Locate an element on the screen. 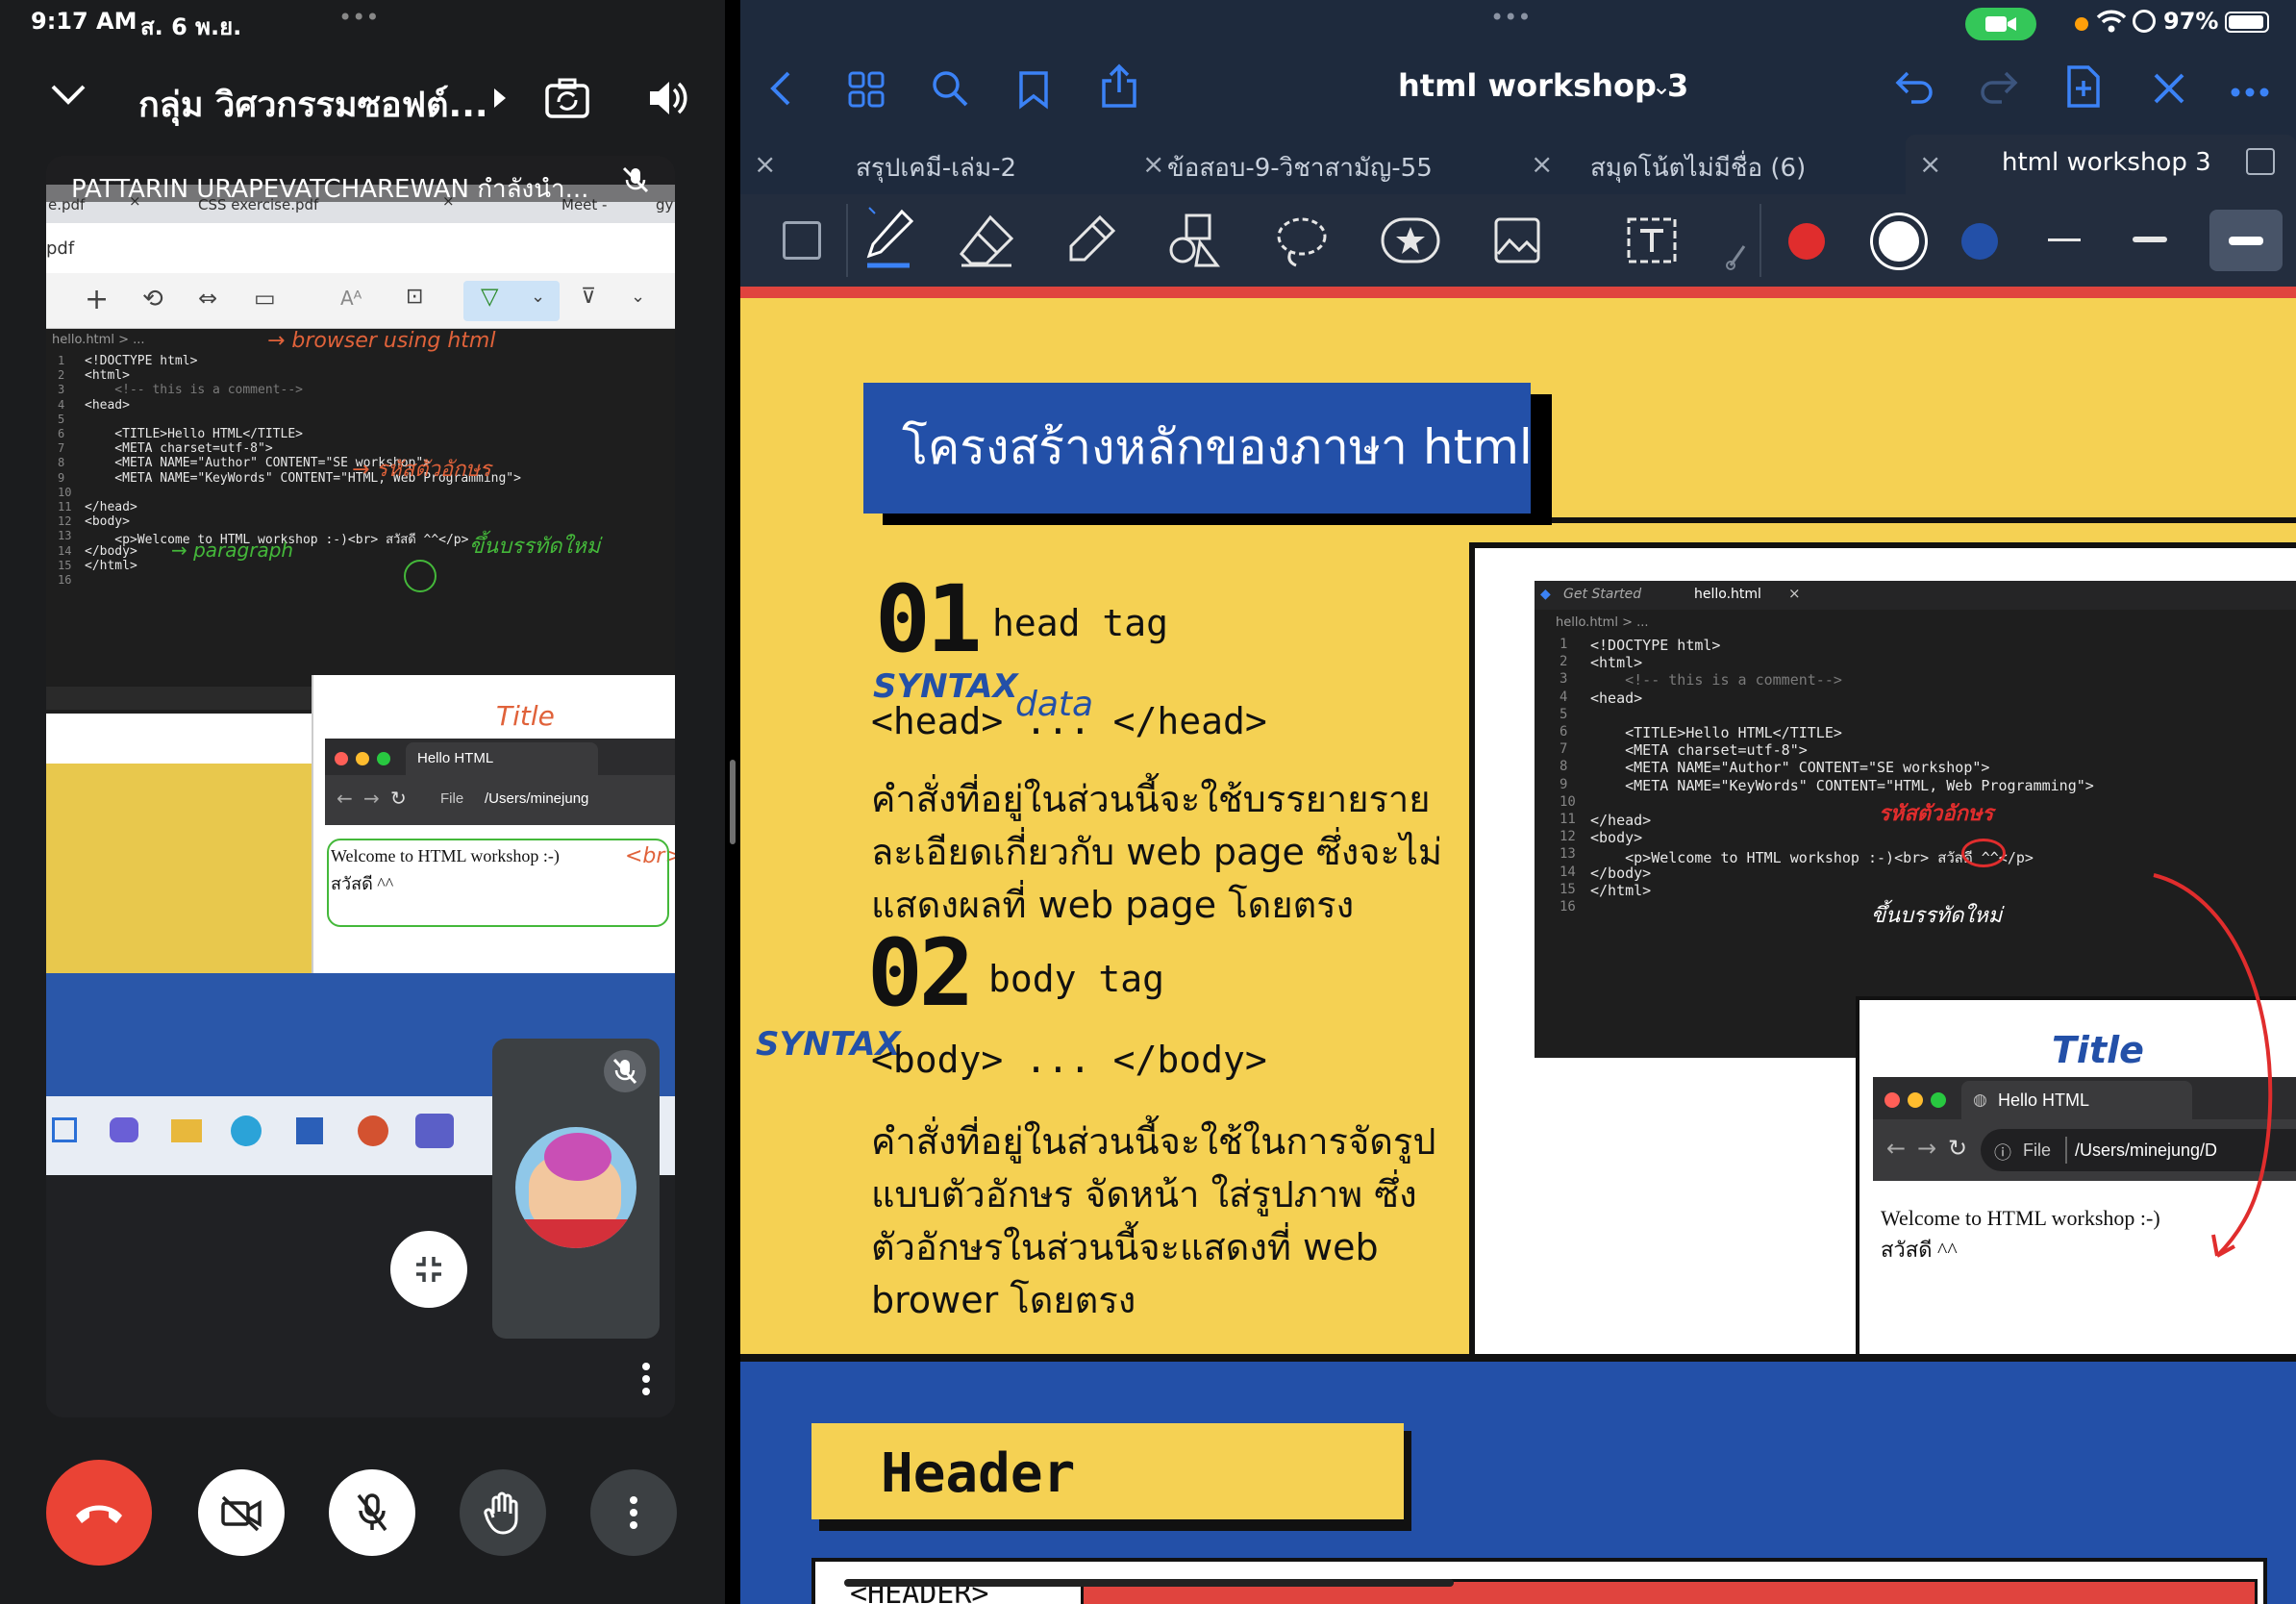 The height and width of the screenshot is (1604, 2296). more-vert-icon is located at coordinates (646, 1381).